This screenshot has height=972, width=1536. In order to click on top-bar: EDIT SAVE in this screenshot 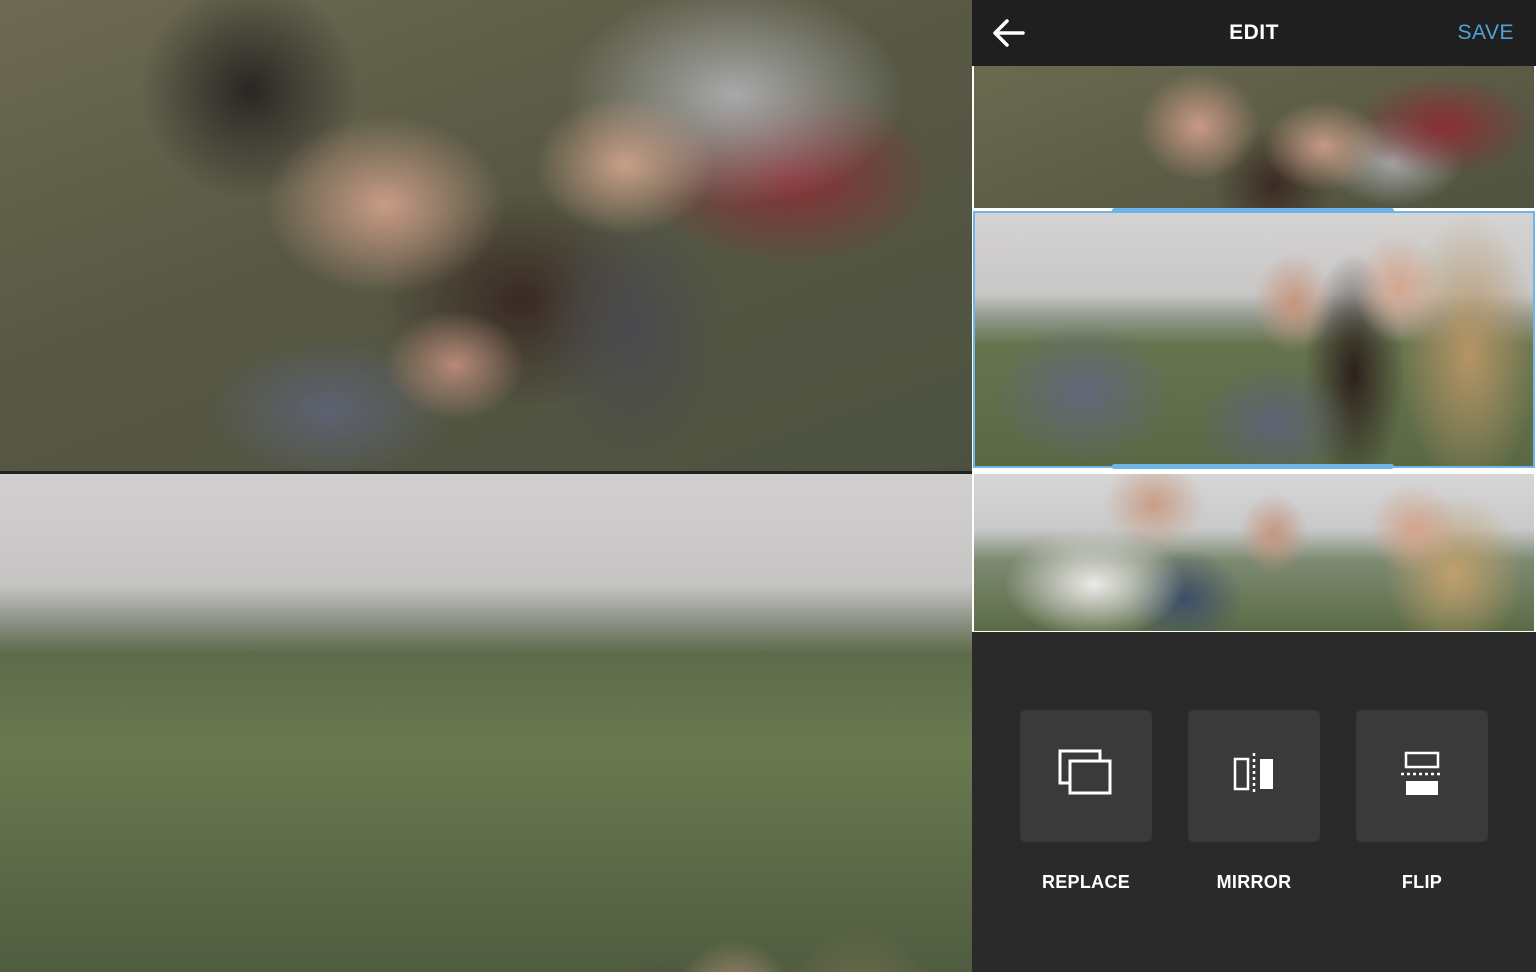, I will do `click(1254, 33)`.